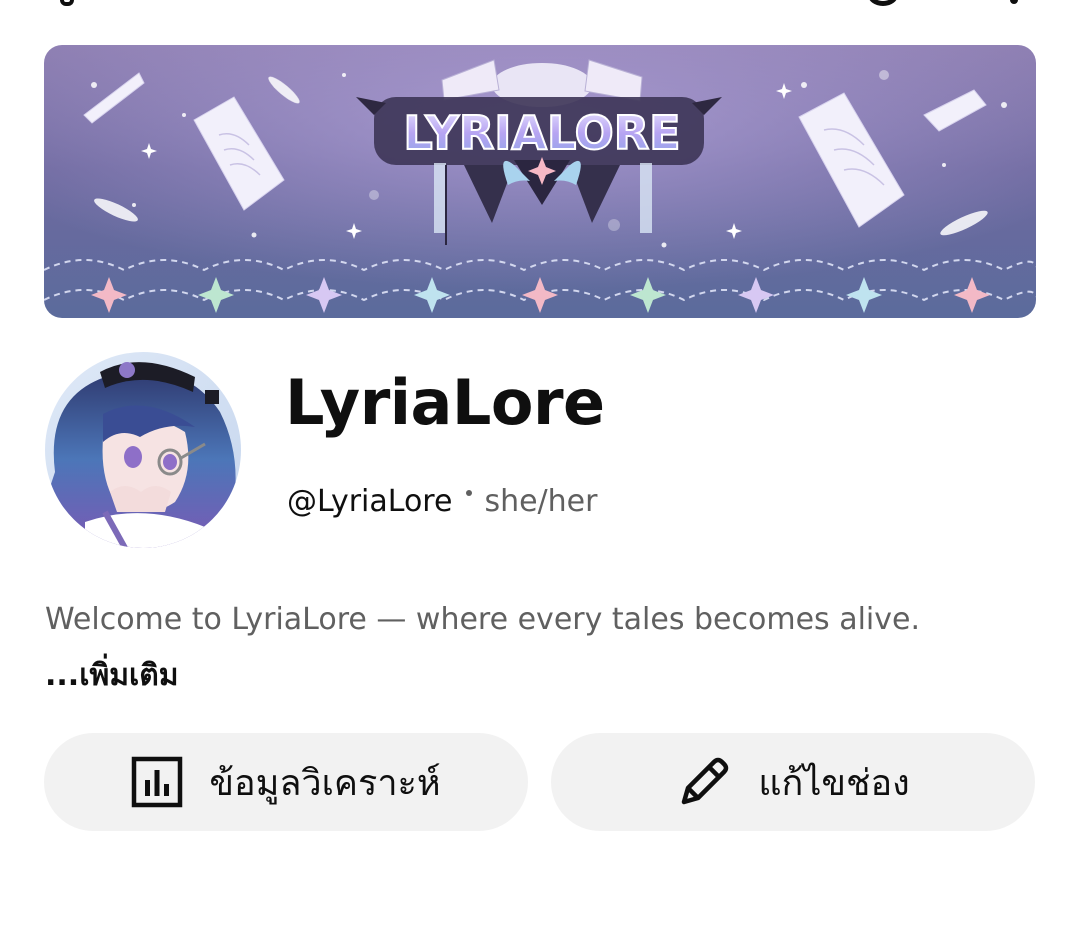 The width and height of the screenshot is (1080, 928). I want to click on description-more-link: ...เพิ่มเติม, so click(112, 675).